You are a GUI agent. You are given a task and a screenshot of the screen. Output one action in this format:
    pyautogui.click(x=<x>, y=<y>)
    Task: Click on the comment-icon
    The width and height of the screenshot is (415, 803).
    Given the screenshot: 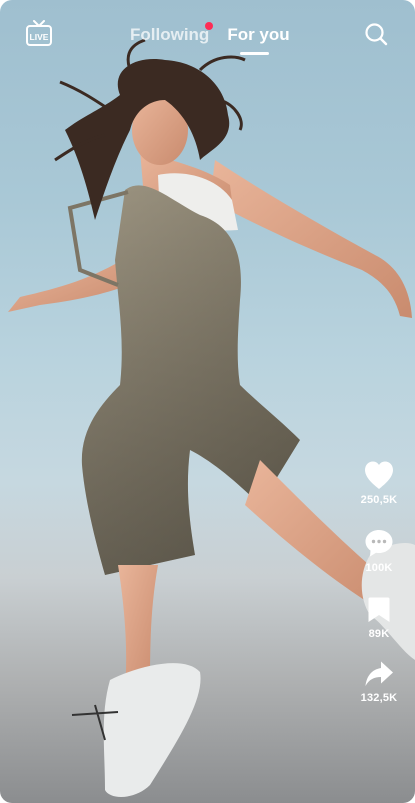 What is the action you would take?
    pyautogui.click(x=379, y=543)
    